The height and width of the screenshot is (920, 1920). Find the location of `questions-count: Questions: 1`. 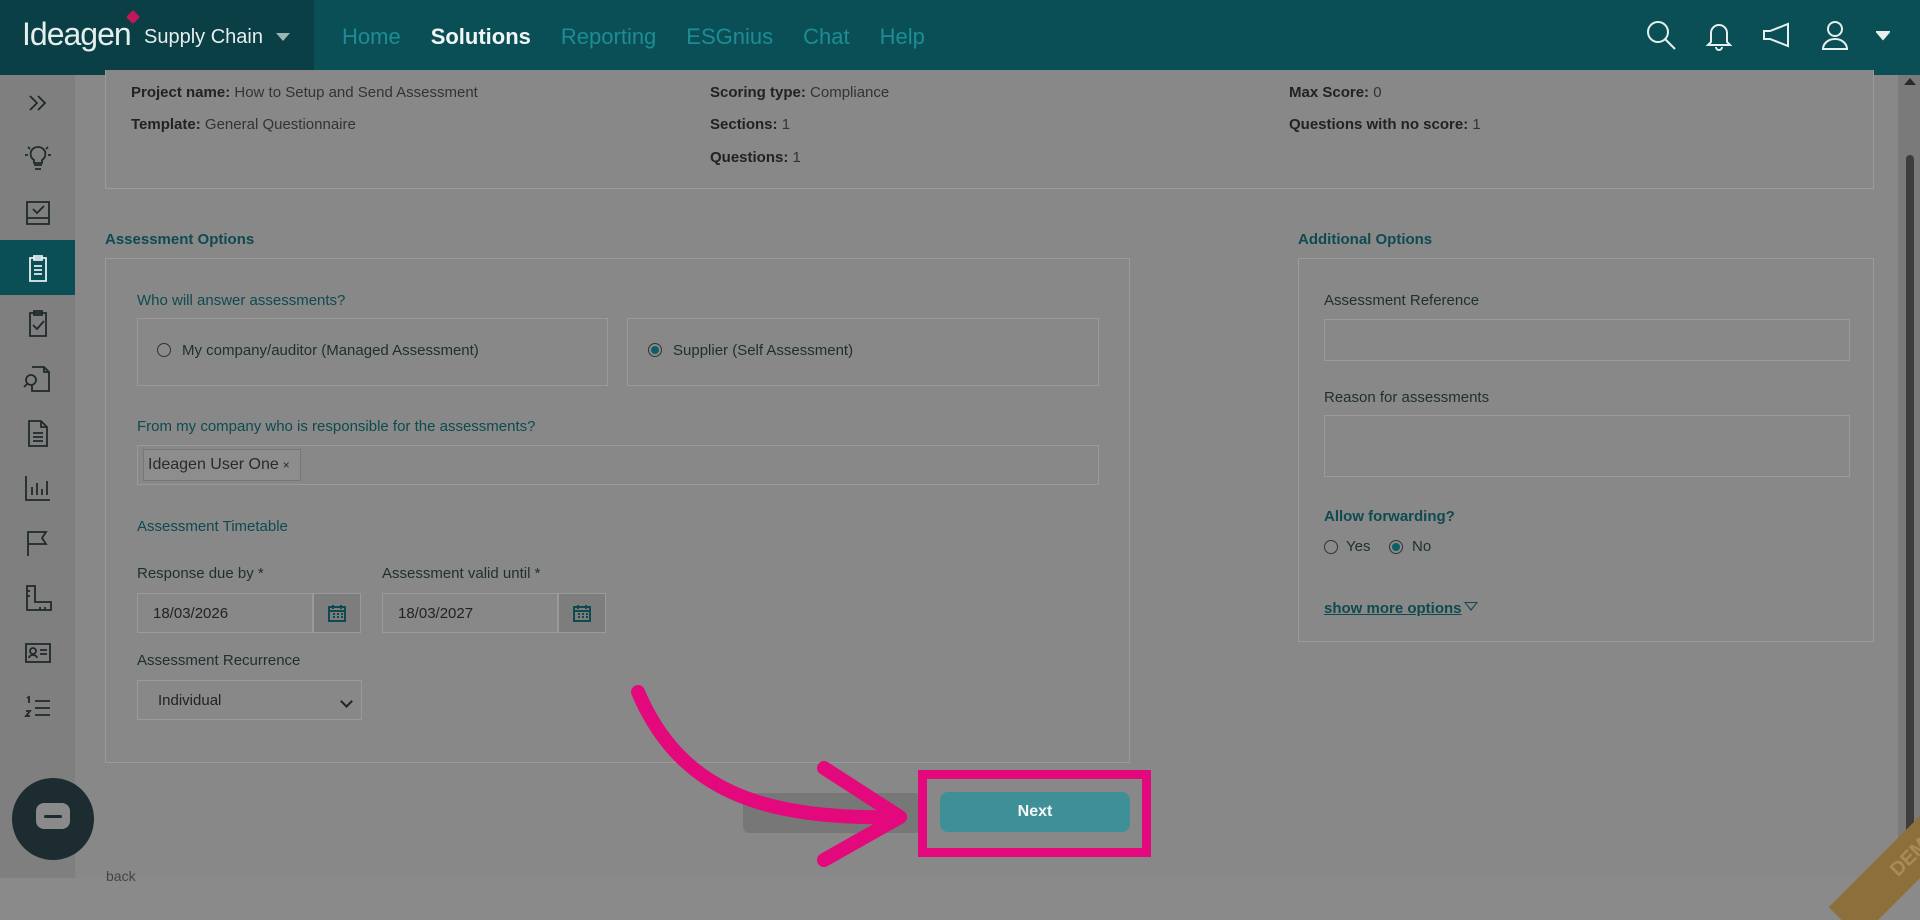

questions-count: Questions: 1 is located at coordinates (755, 157).